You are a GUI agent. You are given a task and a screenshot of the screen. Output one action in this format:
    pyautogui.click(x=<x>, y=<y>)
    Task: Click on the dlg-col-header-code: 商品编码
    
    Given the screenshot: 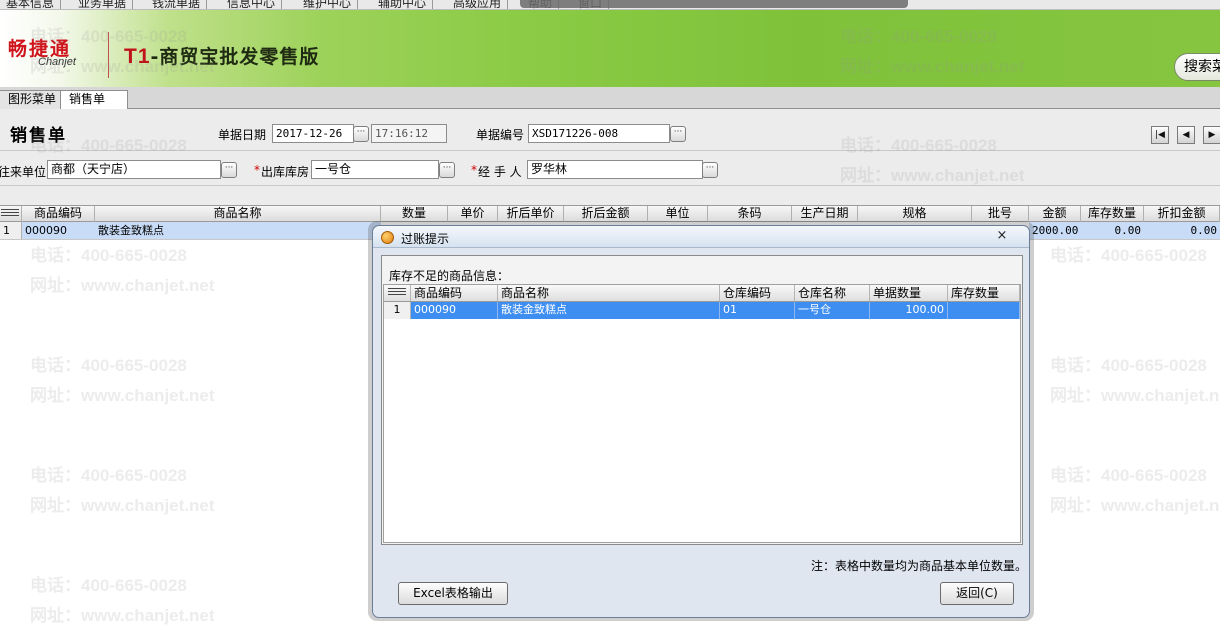 What is the action you would take?
    pyautogui.click(x=454, y=293)
    